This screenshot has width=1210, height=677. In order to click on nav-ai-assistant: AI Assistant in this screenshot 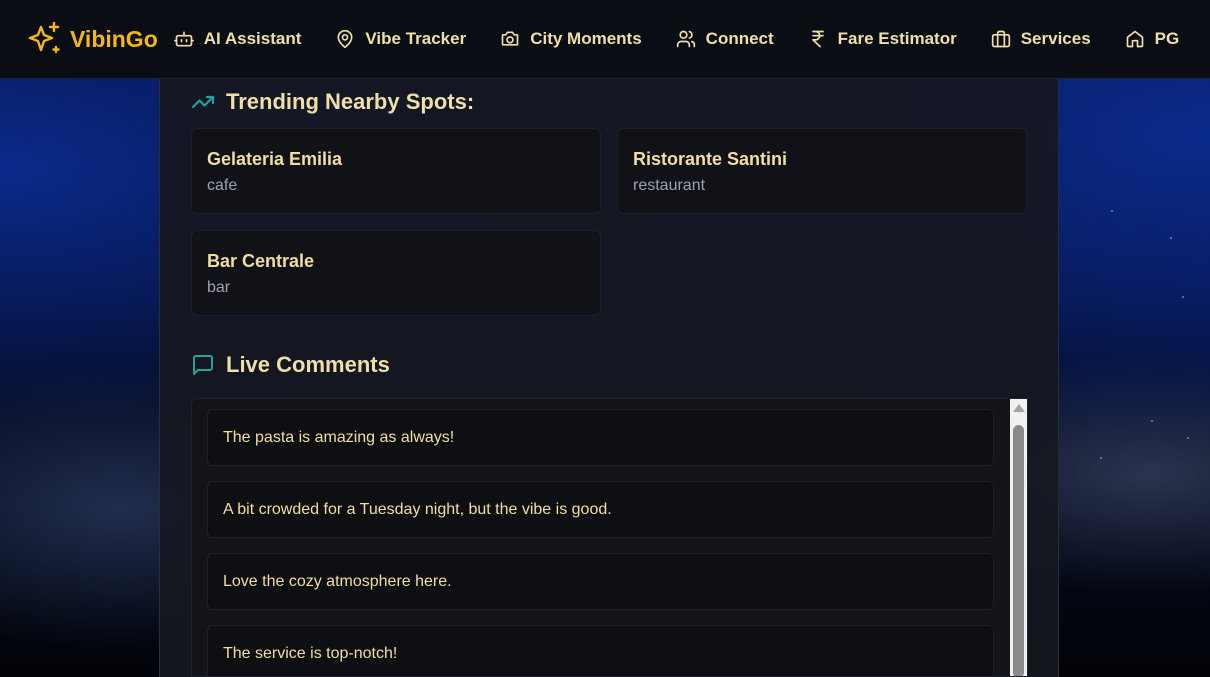, I will do `click(237, 39)`.